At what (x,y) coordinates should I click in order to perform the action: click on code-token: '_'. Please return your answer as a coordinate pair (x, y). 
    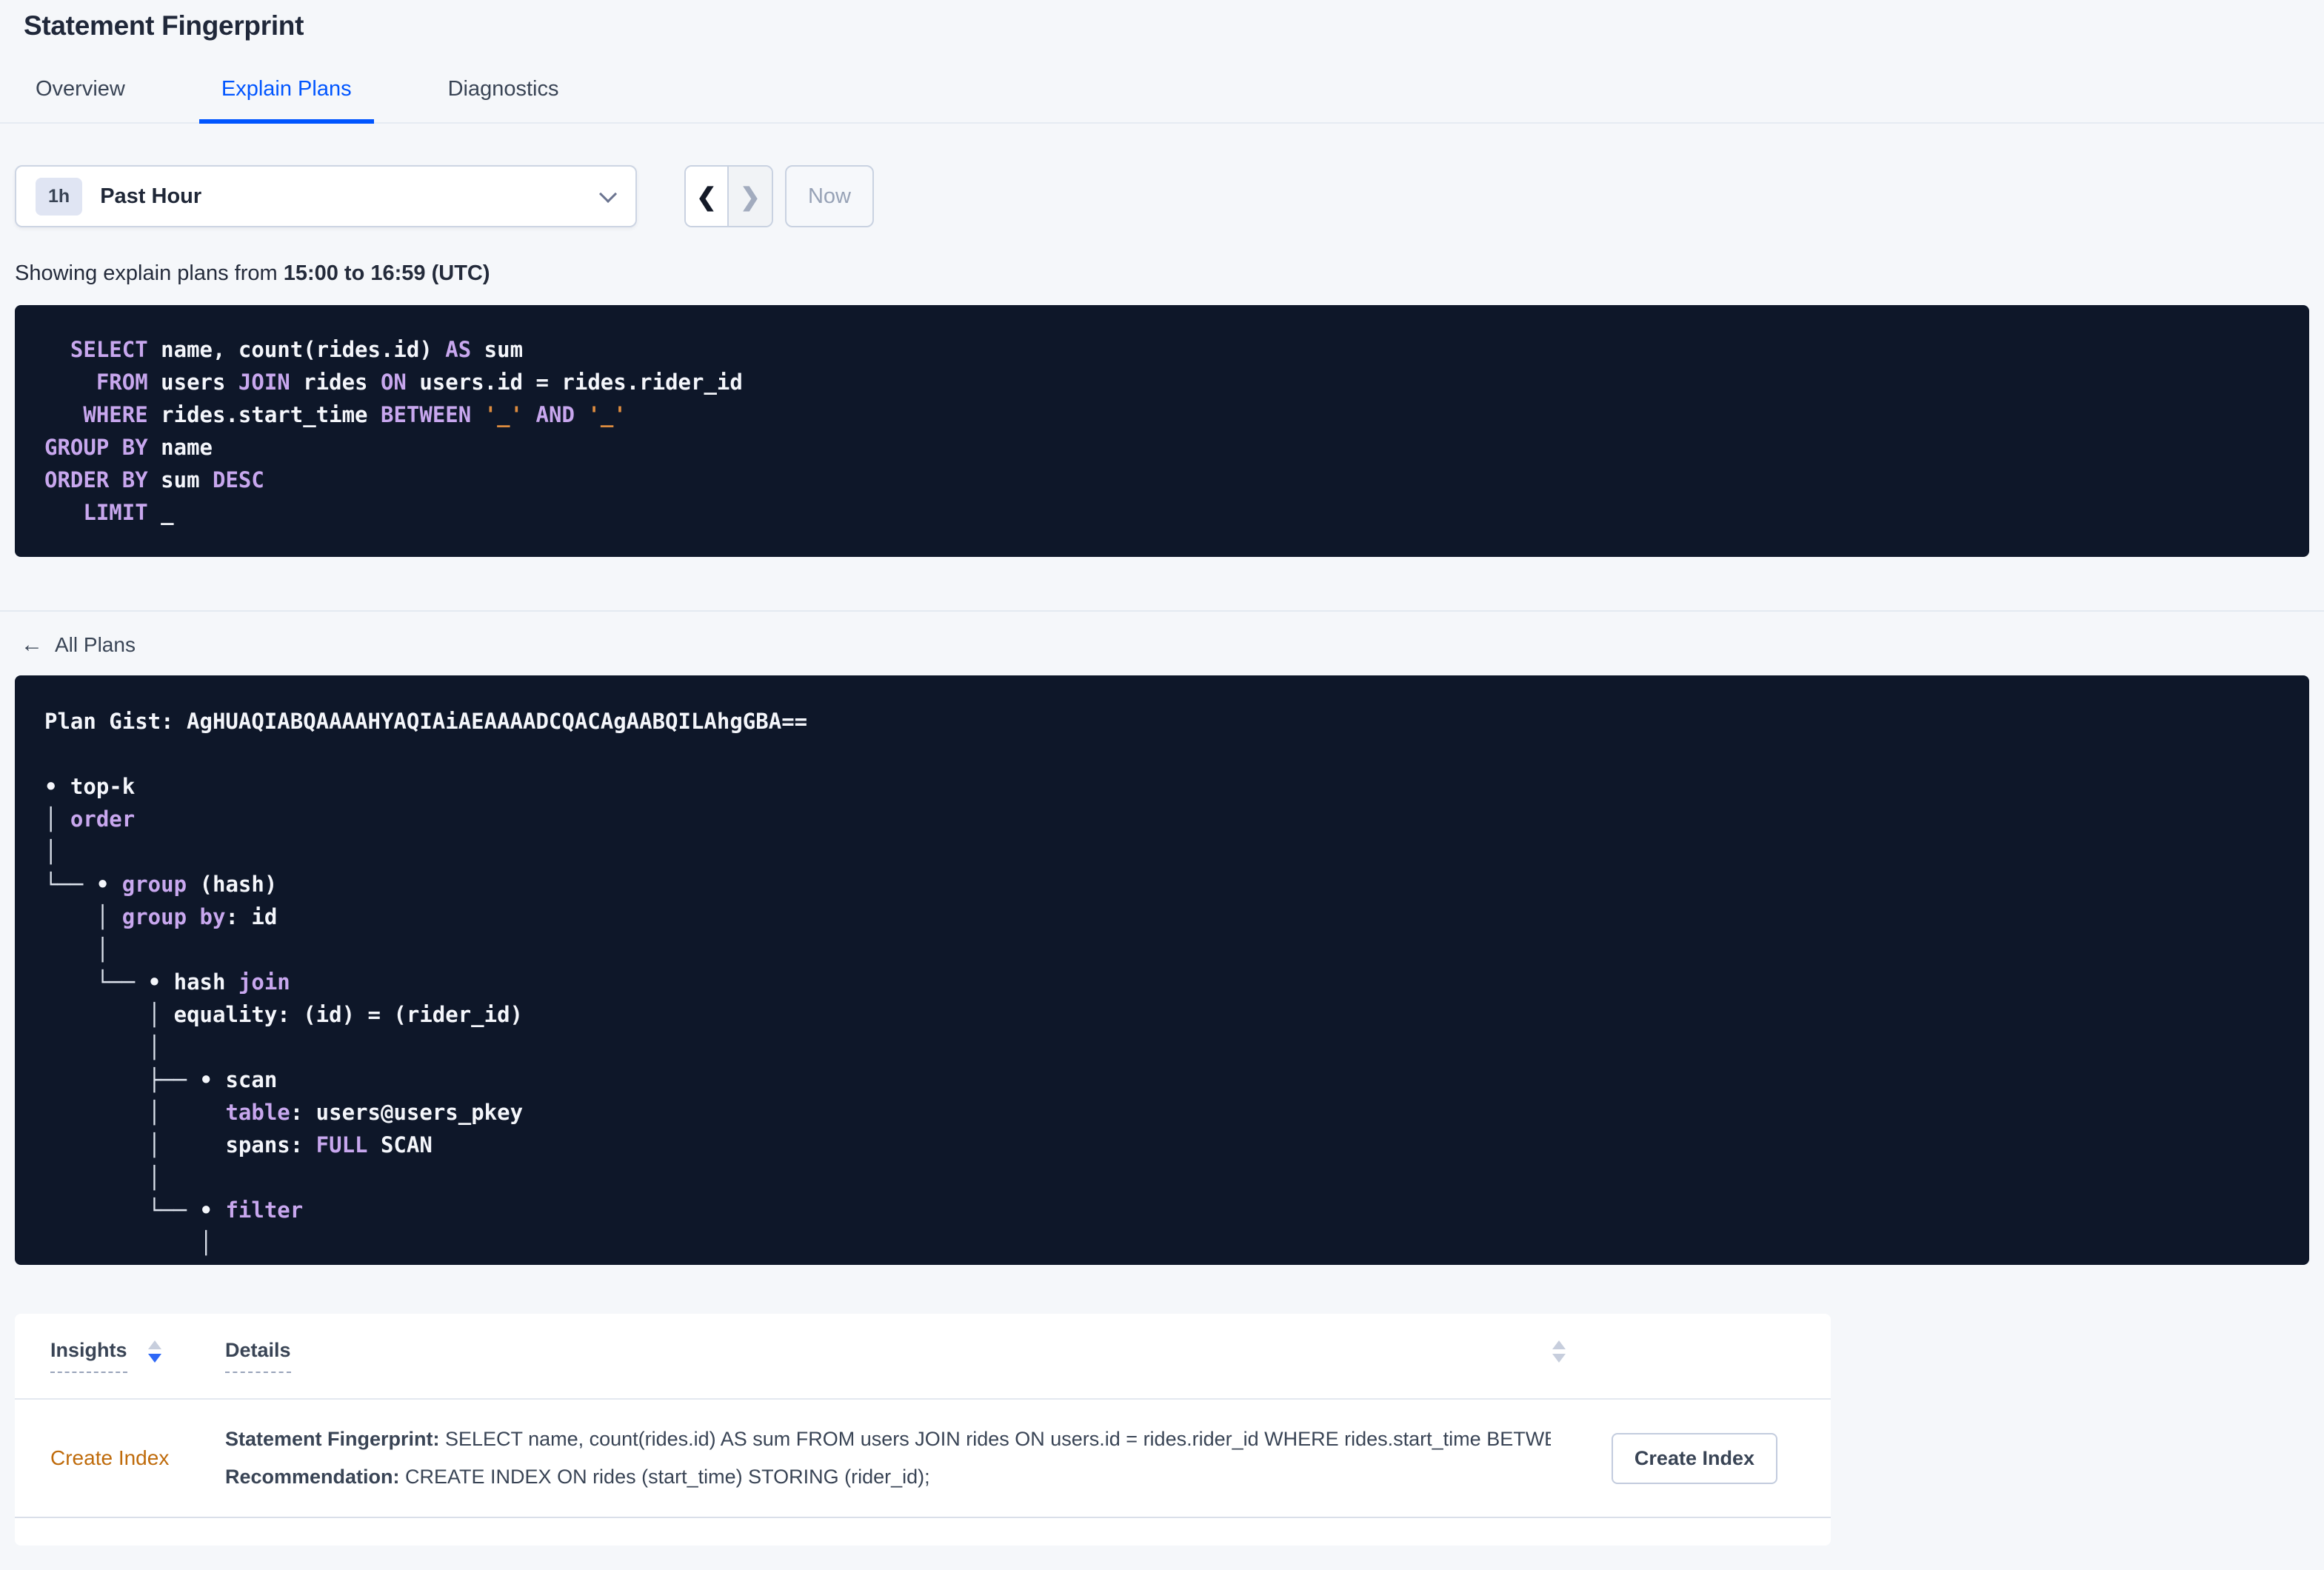
    Looking at the image, I should click on (504, 414).